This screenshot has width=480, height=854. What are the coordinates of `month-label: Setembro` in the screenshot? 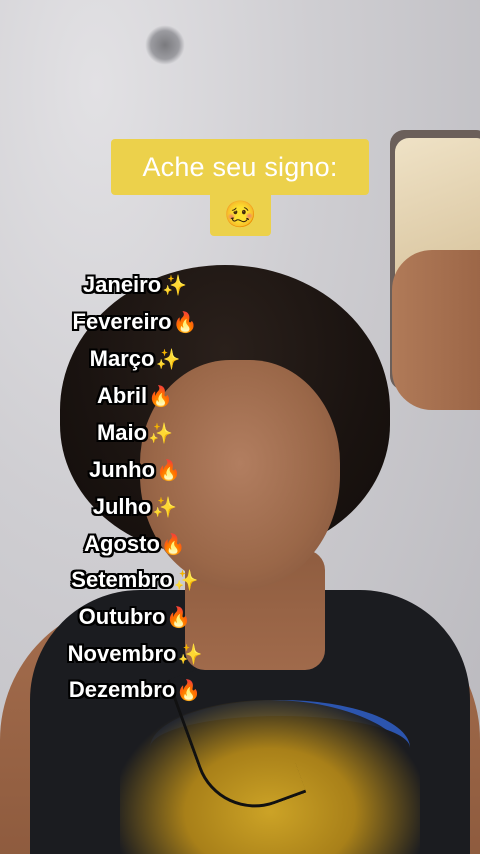 It's located at (122, 579).